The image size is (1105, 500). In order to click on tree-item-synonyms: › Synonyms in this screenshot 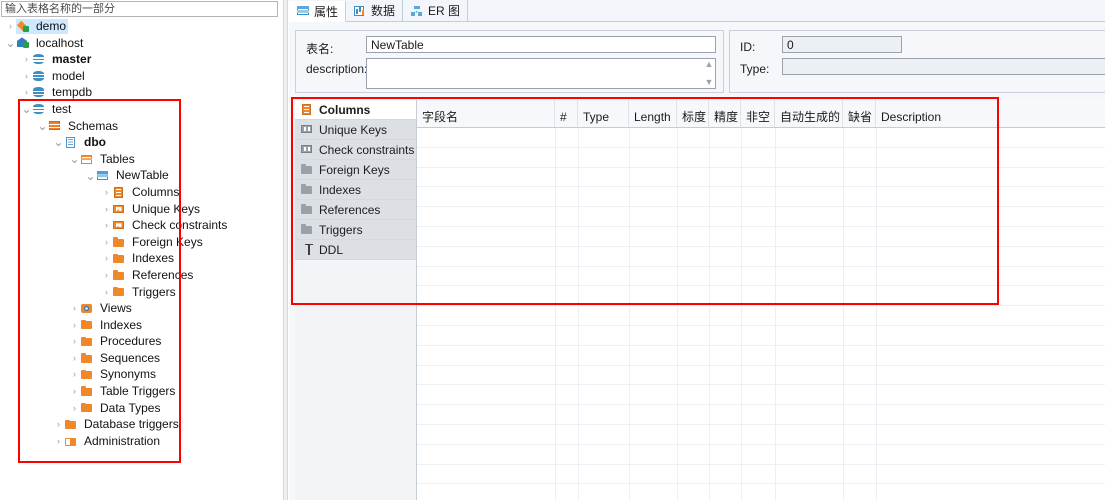, I will do `click(141, 374)`.